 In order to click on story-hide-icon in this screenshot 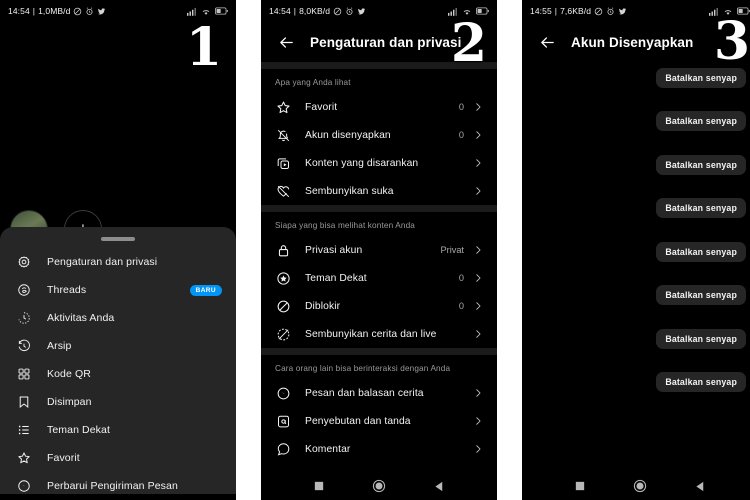, I will do `click(283, 334)`.